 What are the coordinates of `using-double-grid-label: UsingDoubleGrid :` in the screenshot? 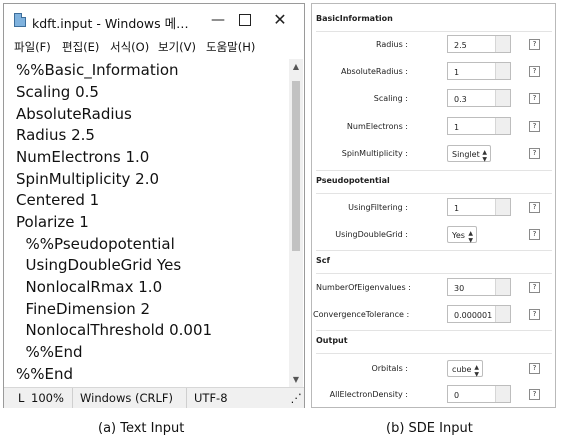 It's located at (371, 234).